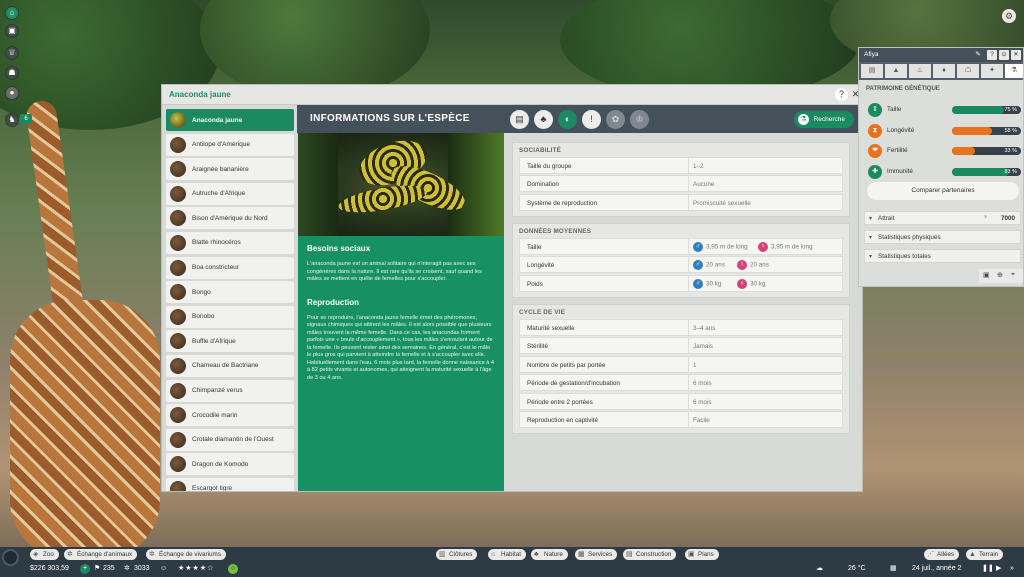  What do you see at coordinates (702, 384) in the screenshot?
I see `row-value: 6 mois` at bounding box center [702, 384].